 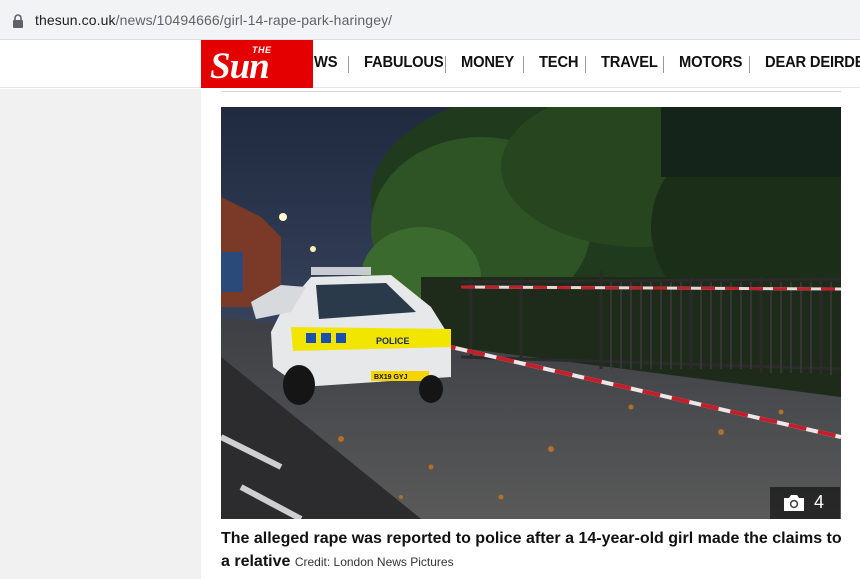 What do you see at coordinates (326, 63) in the screenshot?
I see `nav-item-news: WS` at bounding box center [326, 63].